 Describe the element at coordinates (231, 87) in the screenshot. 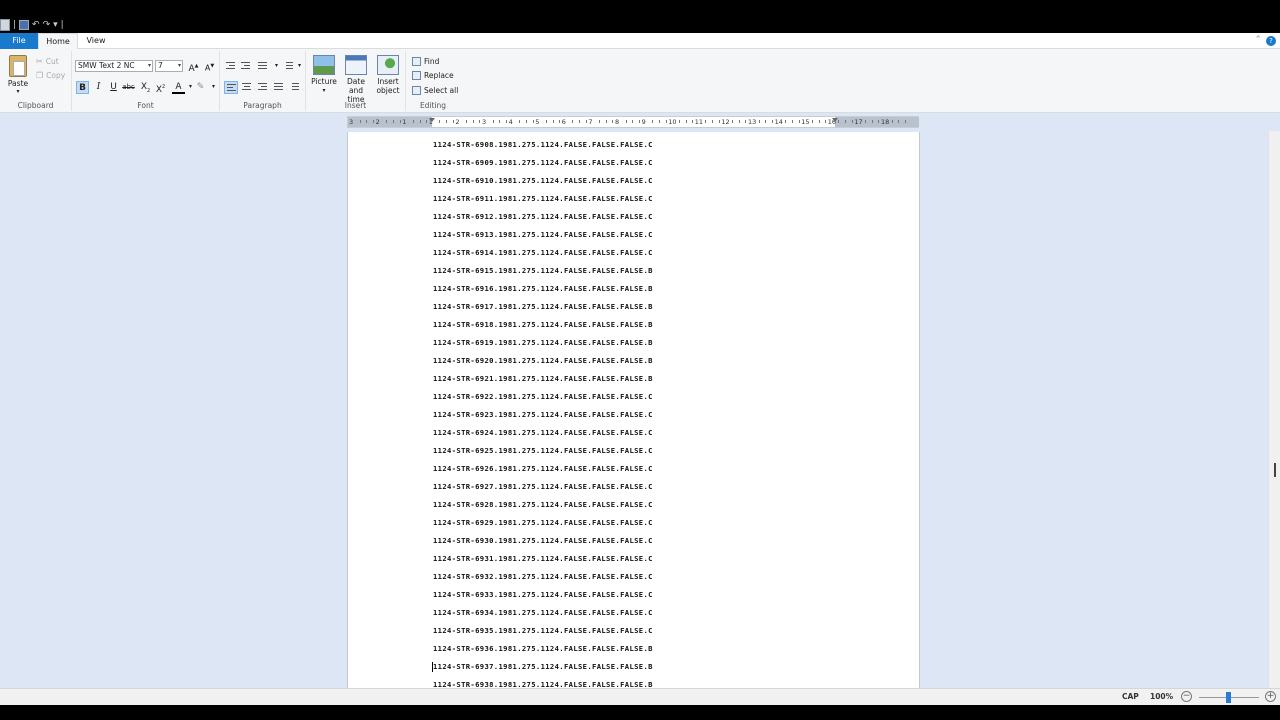

I see `align-left-button` at that location.